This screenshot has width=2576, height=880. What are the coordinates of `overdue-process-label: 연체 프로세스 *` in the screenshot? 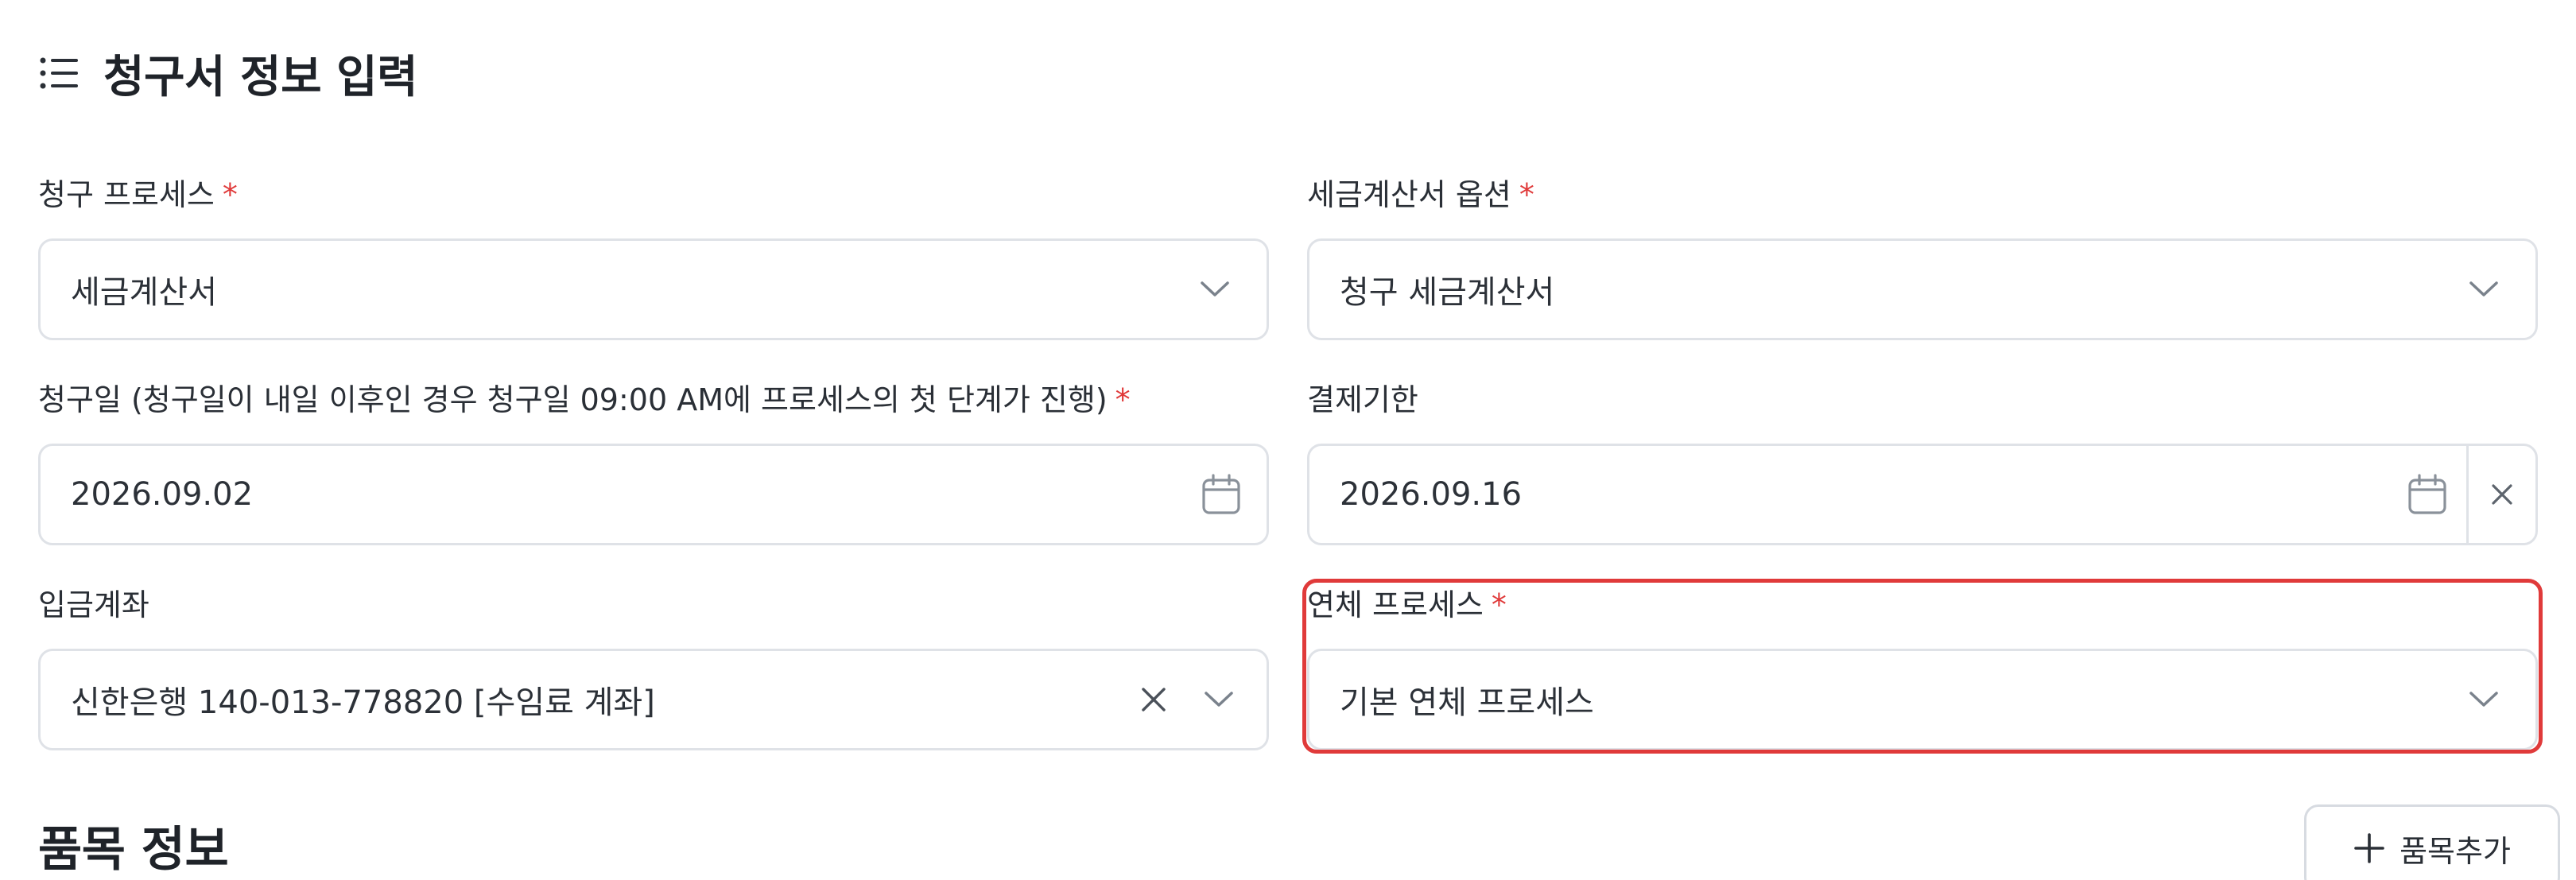 It's located at (1407, 605).